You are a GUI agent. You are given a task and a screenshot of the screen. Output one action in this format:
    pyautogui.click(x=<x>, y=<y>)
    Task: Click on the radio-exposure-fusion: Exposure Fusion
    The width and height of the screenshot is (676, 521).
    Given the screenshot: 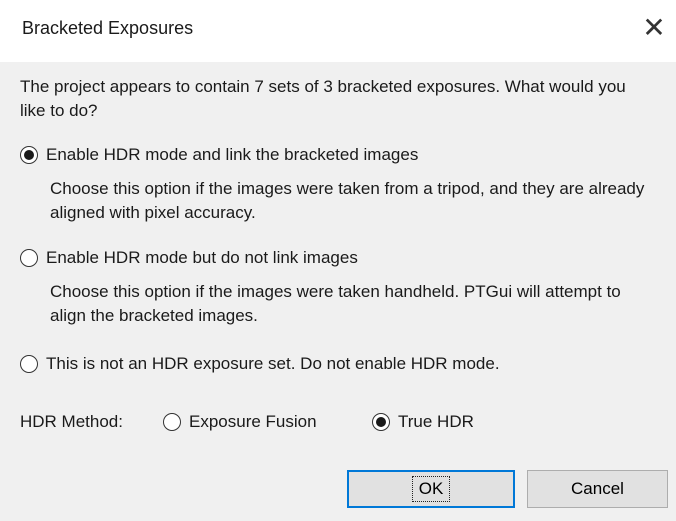 What is the action you would take?
    pyautogui.click(x=240, y=422)
    